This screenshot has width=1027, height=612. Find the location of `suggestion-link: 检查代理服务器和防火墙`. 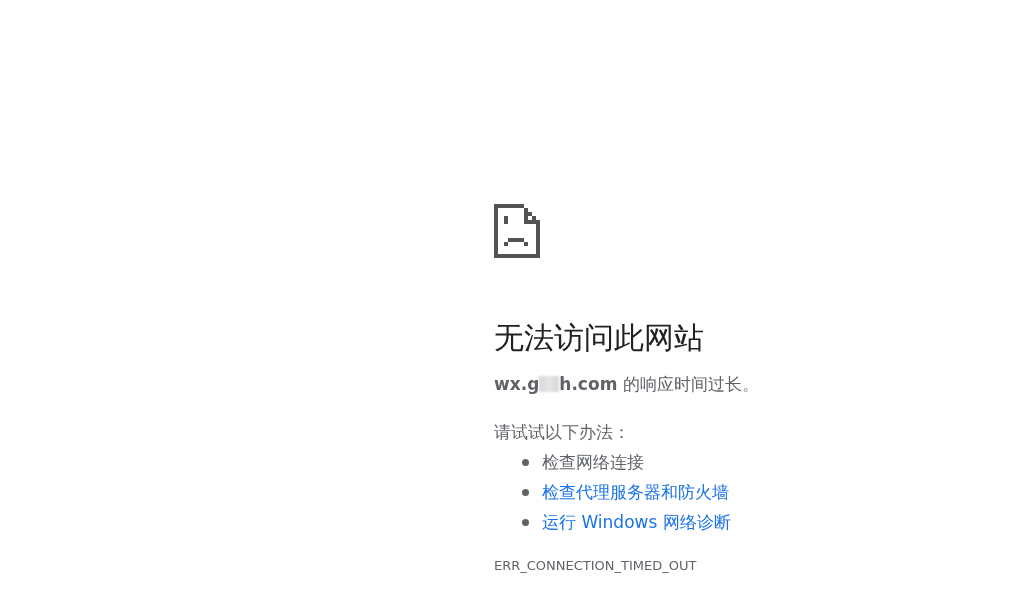

suggestion-link: 检查代理服务器和防火墙 is located at coordinates (635, 492).